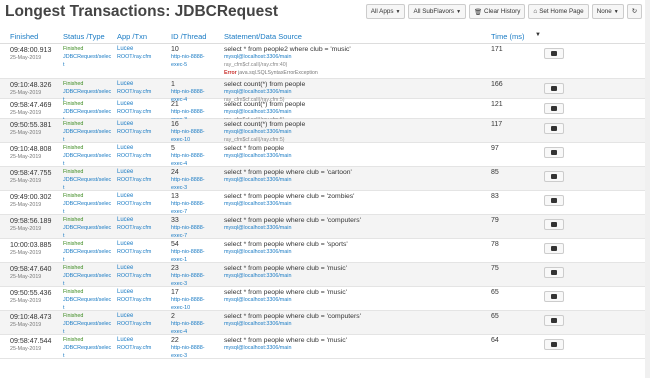 The width and height of the screenshot is (650, 378). I want to click on column-id-thread: ID /Thread, so click(188, 36).